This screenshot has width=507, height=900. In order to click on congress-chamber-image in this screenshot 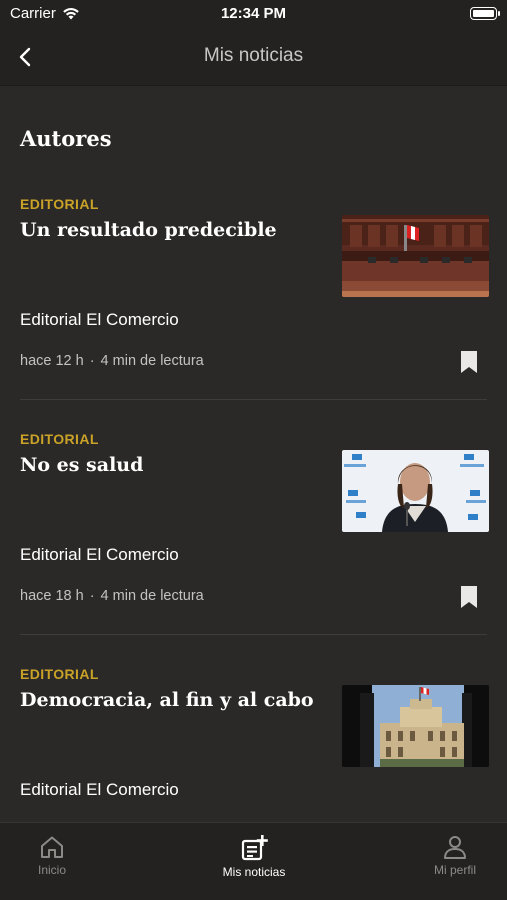, I will do `click(415, 256)`.